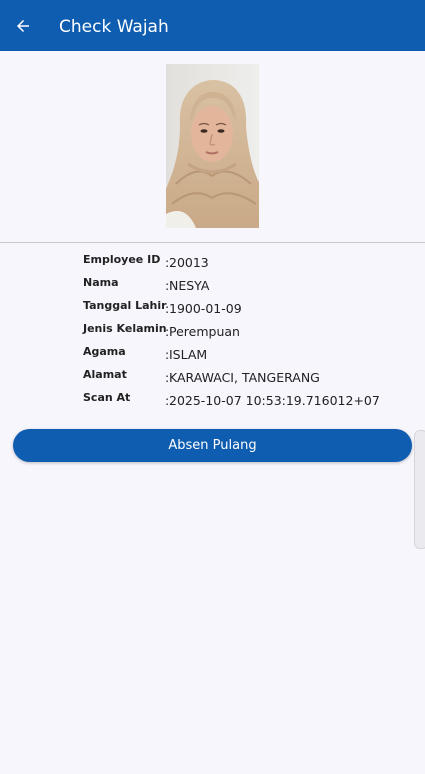 The width and height of the screenshot is (425, 774). What do you see at coordinates (189, 285) in the screenshot?
I see `info-value: NESYA` at bounding box center [189, 285].